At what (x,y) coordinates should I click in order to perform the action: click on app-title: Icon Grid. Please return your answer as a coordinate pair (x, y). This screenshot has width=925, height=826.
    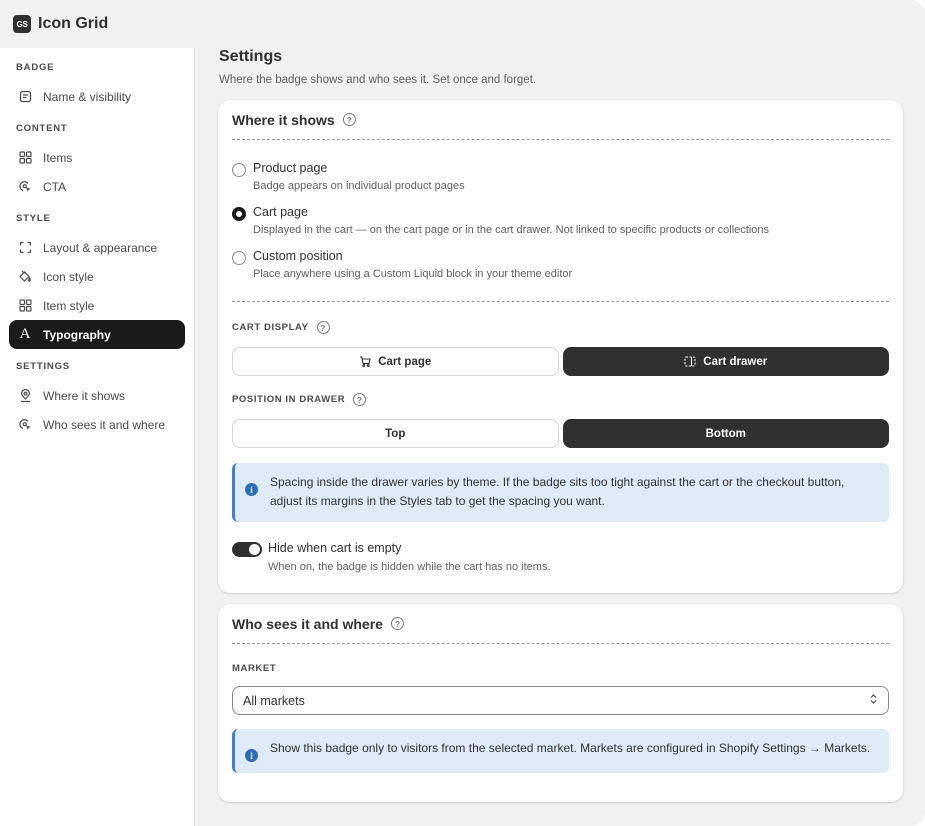
    Looking at the image, I should click on (73, 23).